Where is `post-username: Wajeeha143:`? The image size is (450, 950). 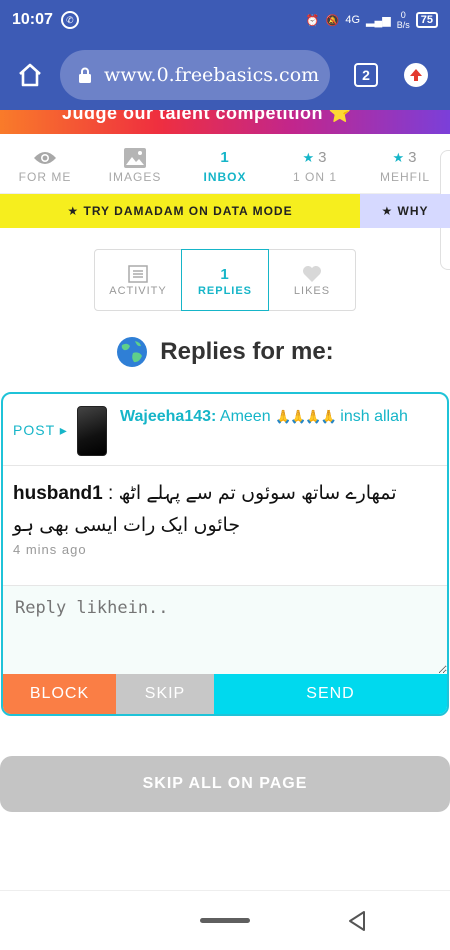 post-username: Wajeeha143: is located at coordinates (168, 416).